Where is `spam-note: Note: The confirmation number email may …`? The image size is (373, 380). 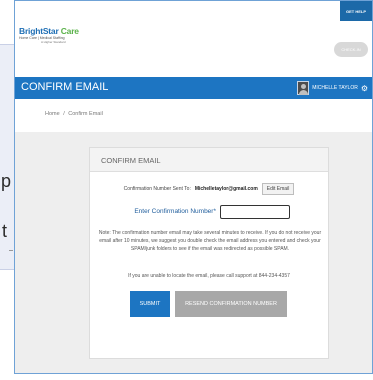
spam-note: Note: The confirmation number email may … is located at coordinates (210, 241).